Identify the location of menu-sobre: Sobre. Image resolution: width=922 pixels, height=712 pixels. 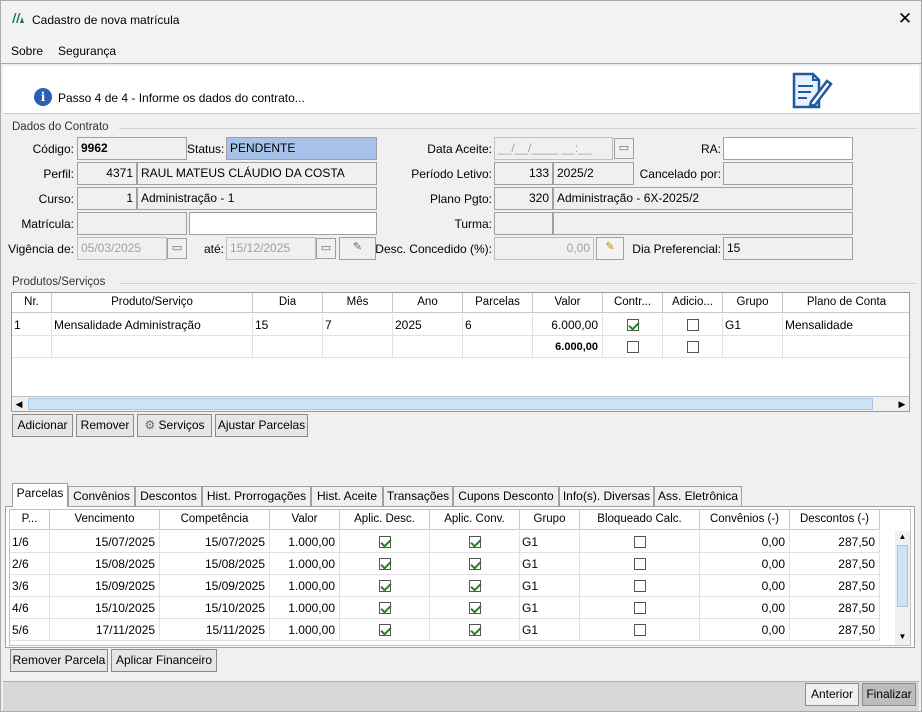
(27, 51).